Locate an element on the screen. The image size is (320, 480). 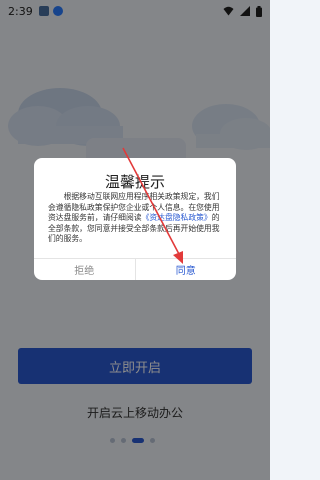
dialog-actions: 拒绝 同意 is located at coordinates (135, 269).